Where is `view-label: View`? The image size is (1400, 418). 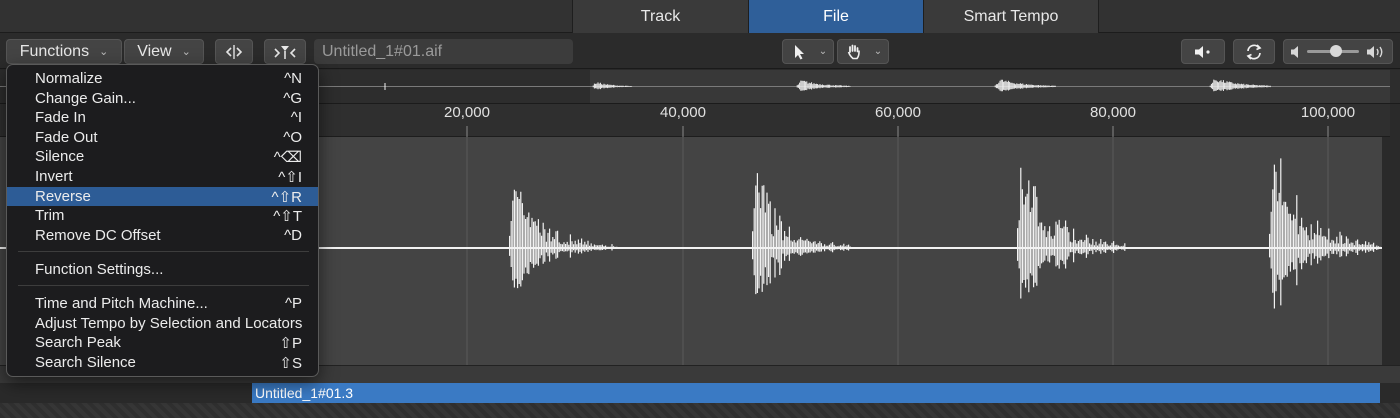
view-label: View is located at coordinates (154, 51).